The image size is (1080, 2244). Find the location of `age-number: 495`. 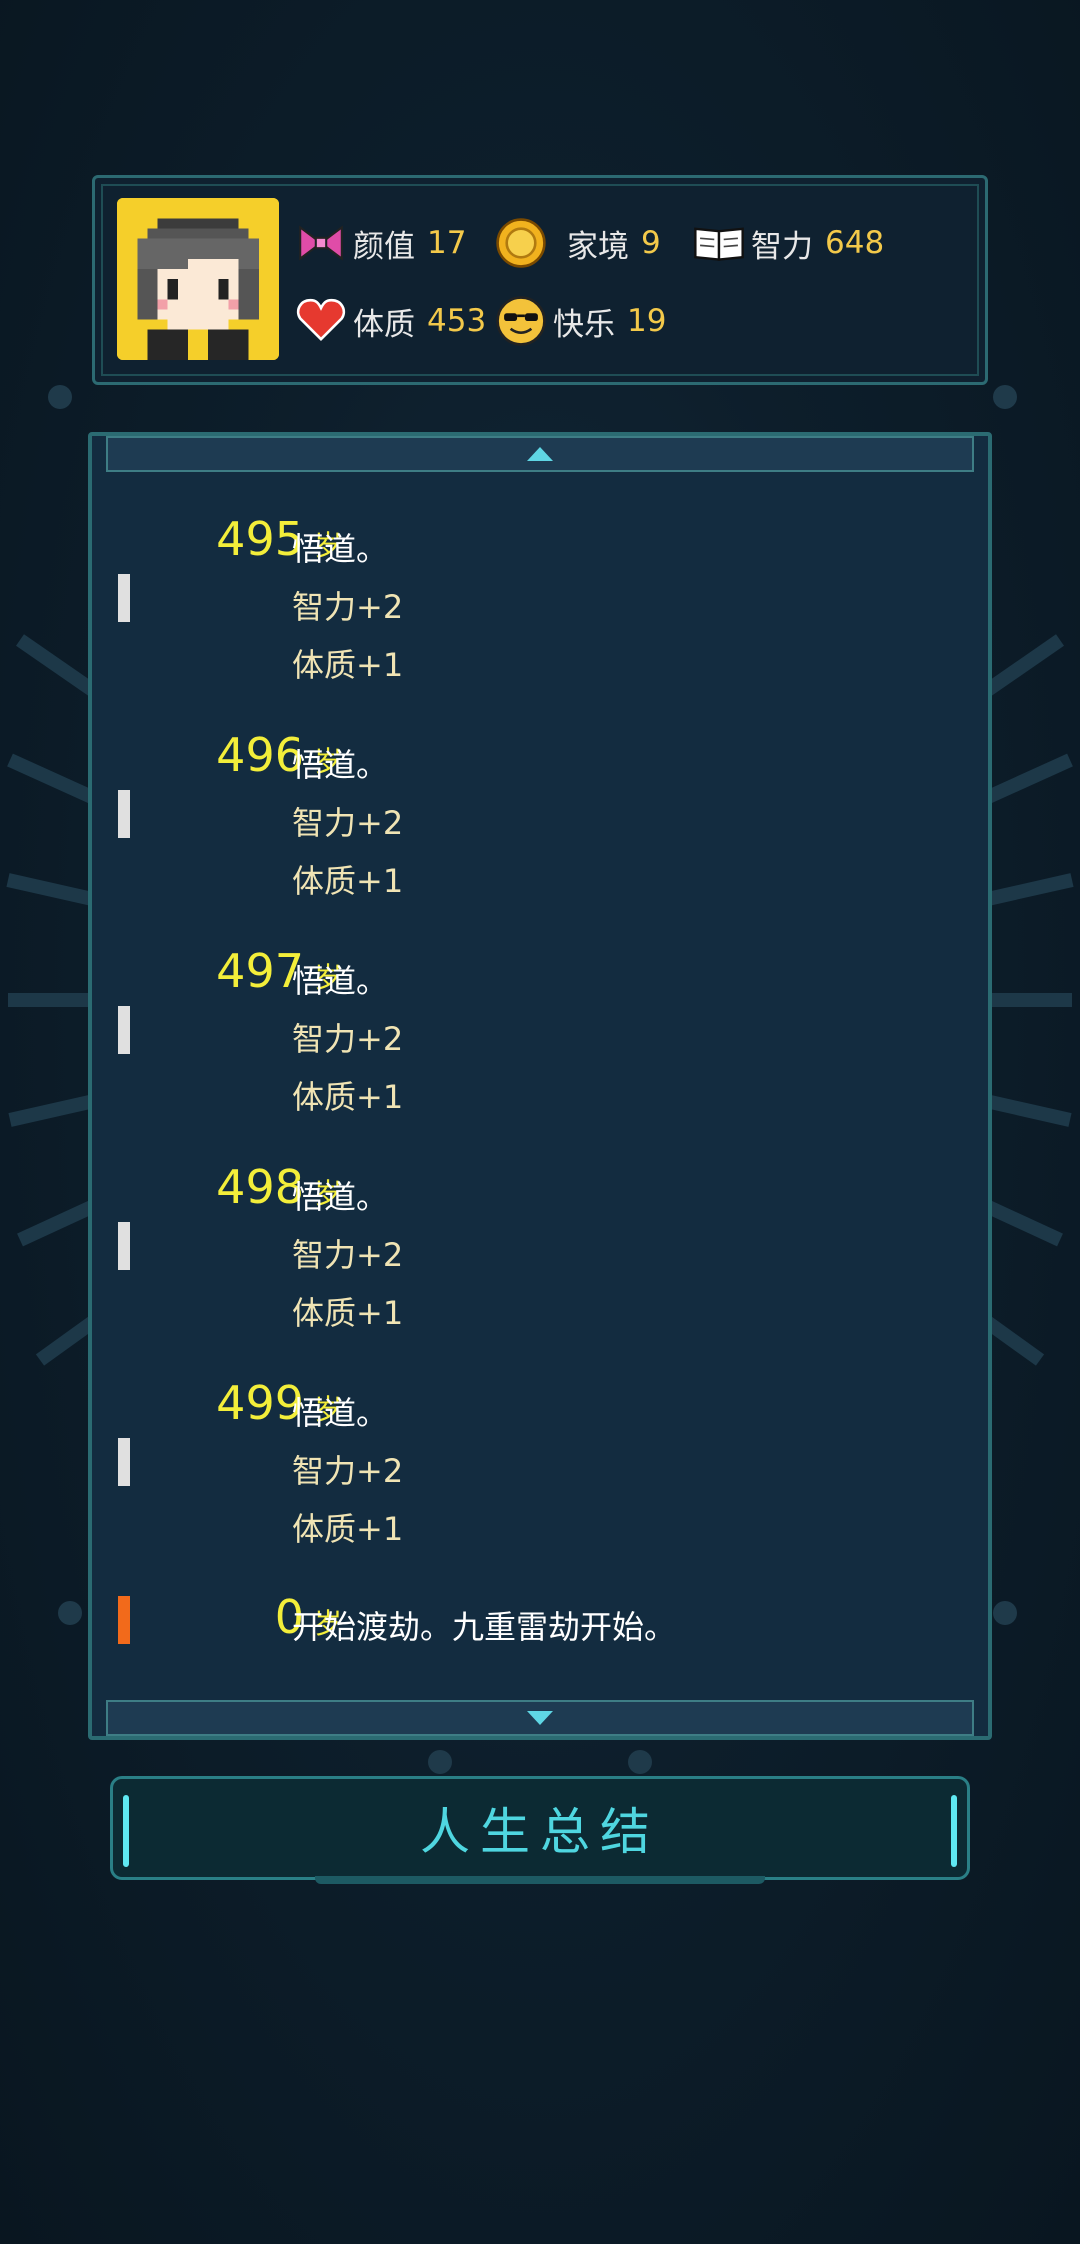

age-number: 495 is located at coordinates (260, 539).